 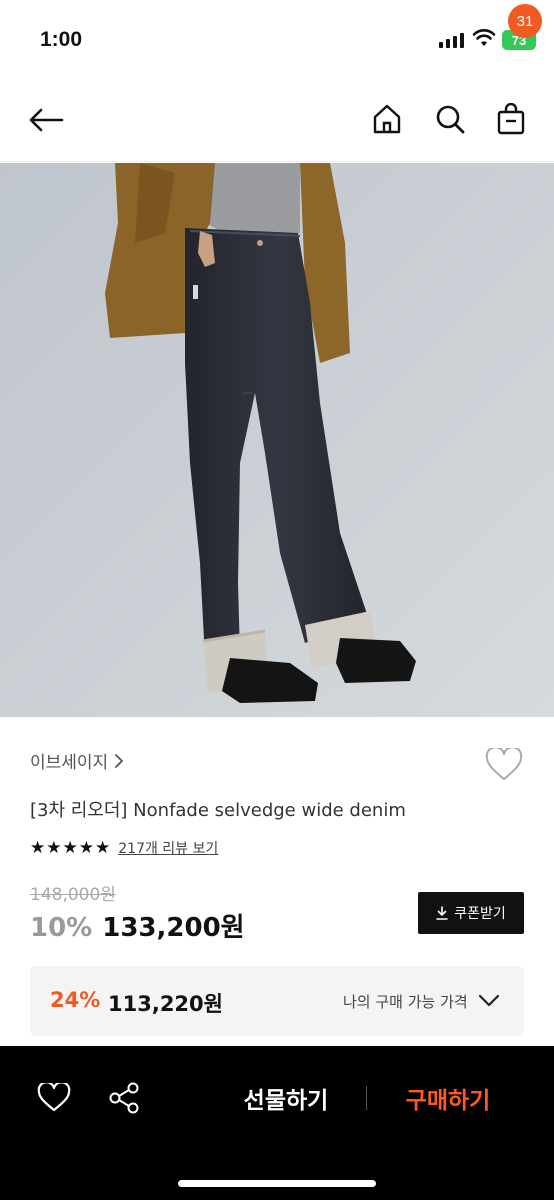 I want to click on sale-price-row: 10% 133,200원, so click(x=137, y=925).